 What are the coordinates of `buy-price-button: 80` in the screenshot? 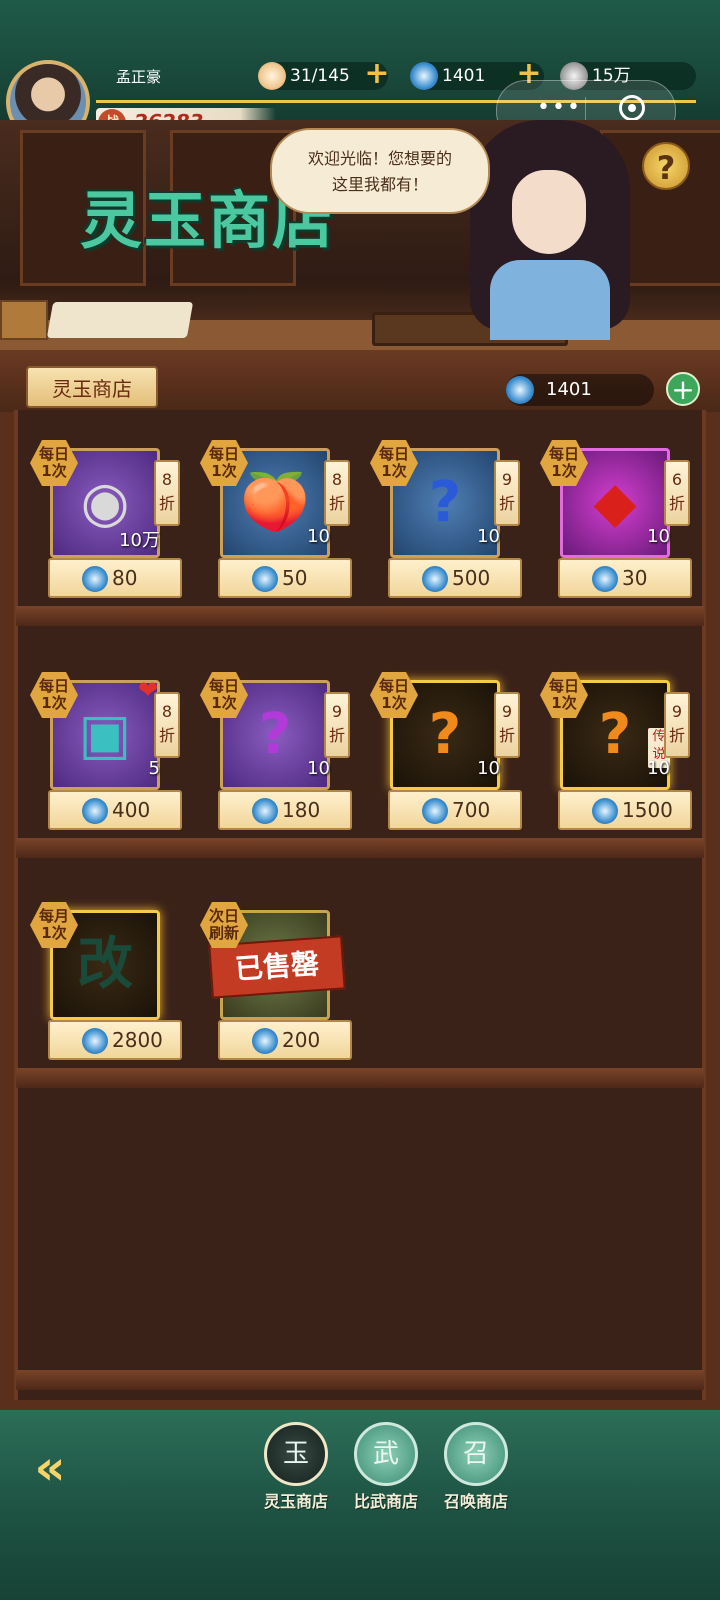 It's located at (115, 578).